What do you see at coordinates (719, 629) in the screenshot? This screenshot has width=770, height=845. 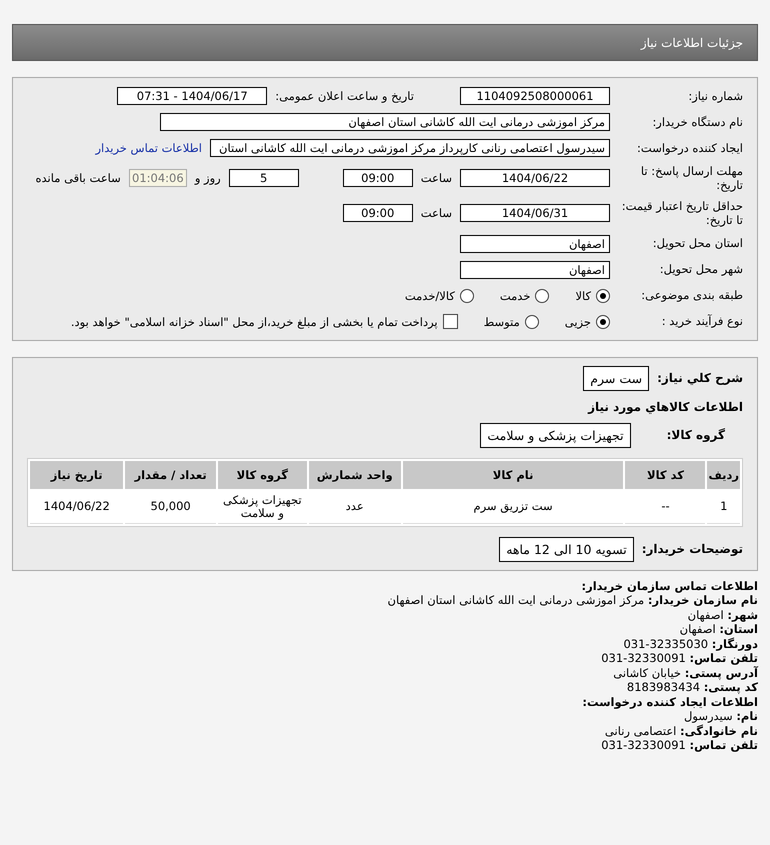 I see `contact-line: استان: اصفهان` at bounding box center [719, 629].